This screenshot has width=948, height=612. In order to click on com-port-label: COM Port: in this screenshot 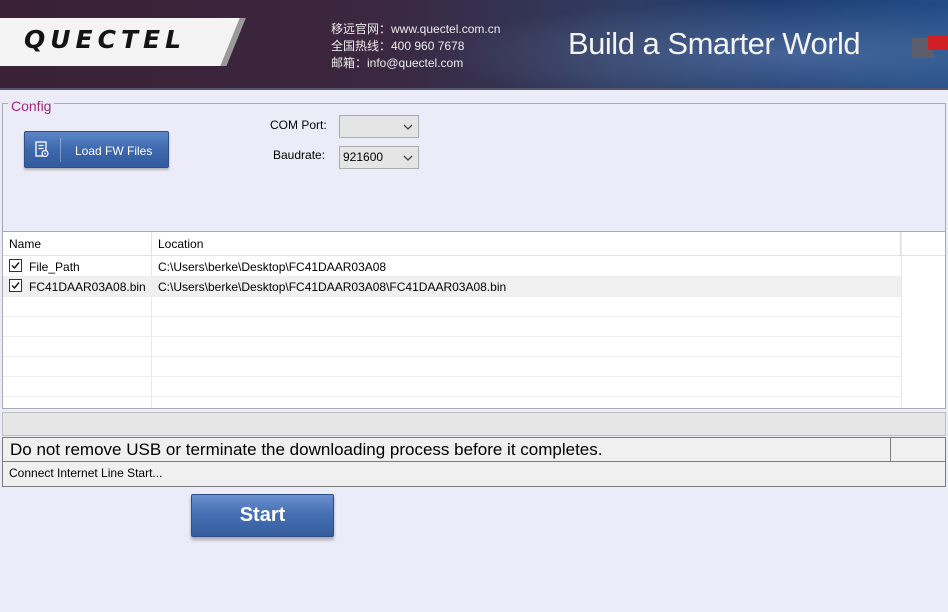, I will do `click(298, 125)`.